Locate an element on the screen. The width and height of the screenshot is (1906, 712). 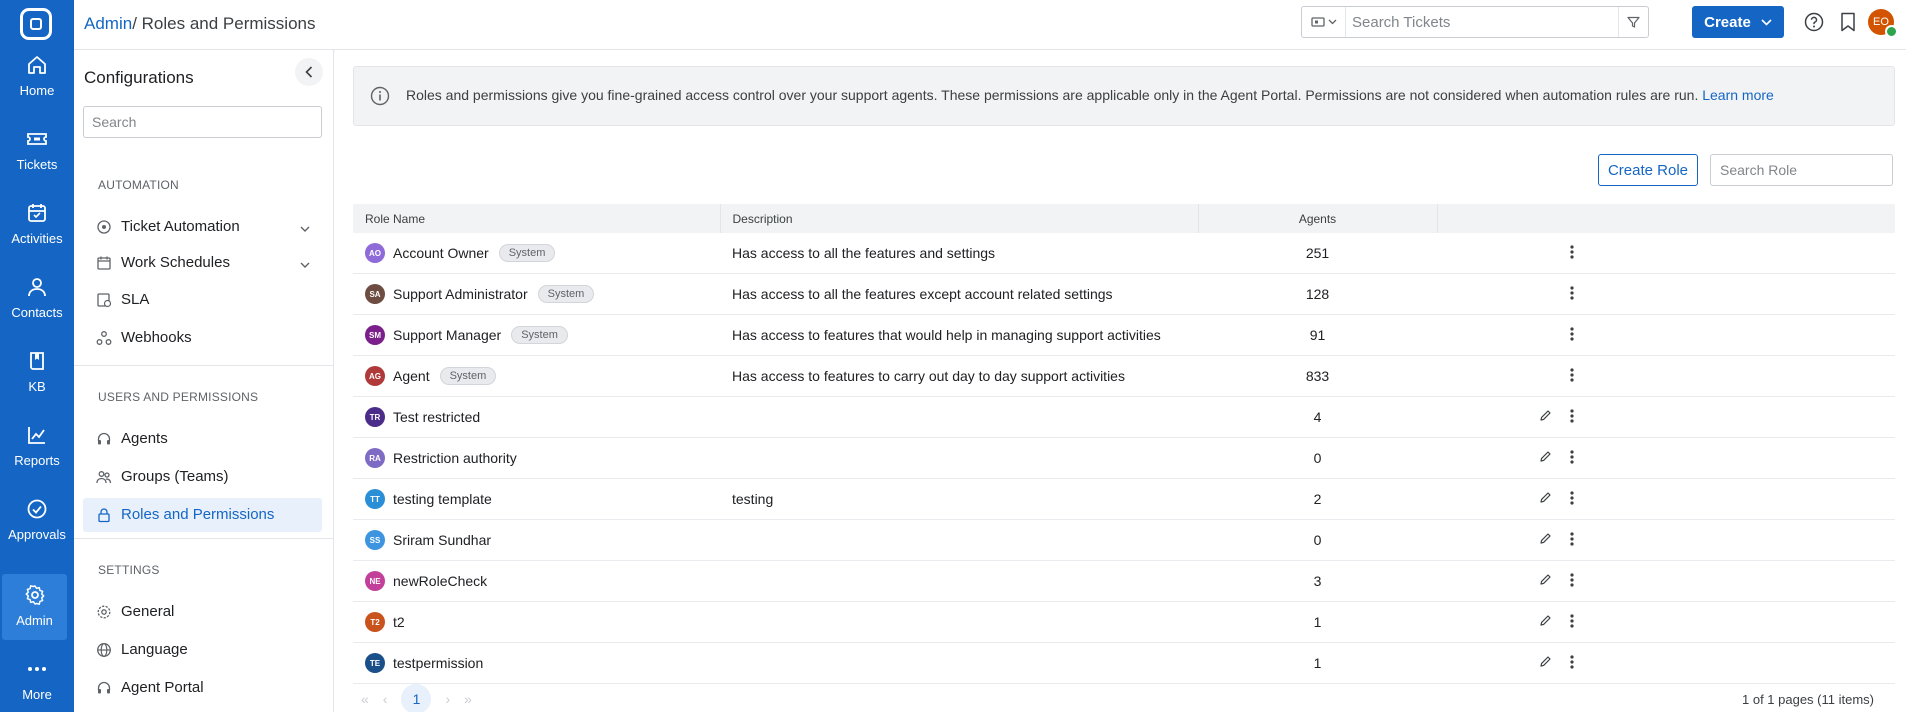
bookmark-button is located at coordinates (1848, 22).